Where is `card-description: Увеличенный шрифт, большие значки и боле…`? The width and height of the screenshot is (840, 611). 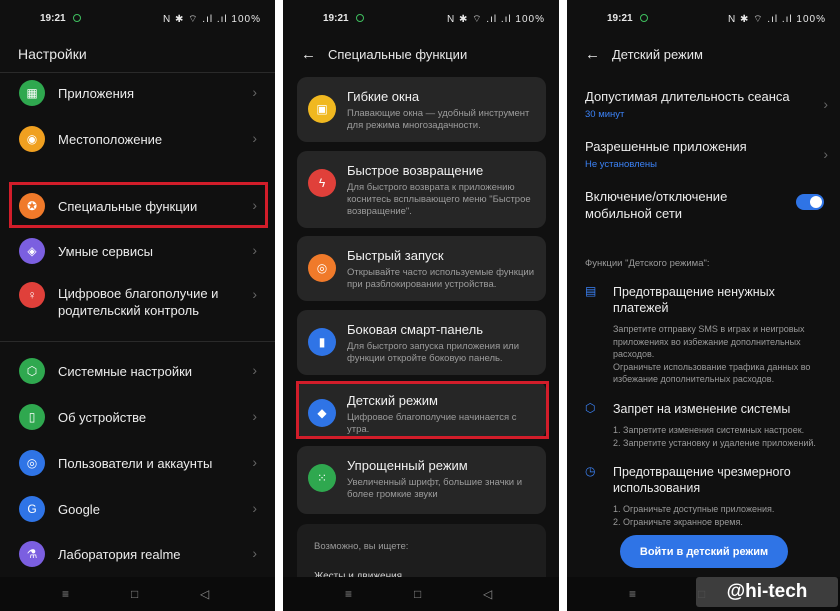 card-description: Увеличенный шрифт, большие значки и боле… is located at coordinates (435, 488).